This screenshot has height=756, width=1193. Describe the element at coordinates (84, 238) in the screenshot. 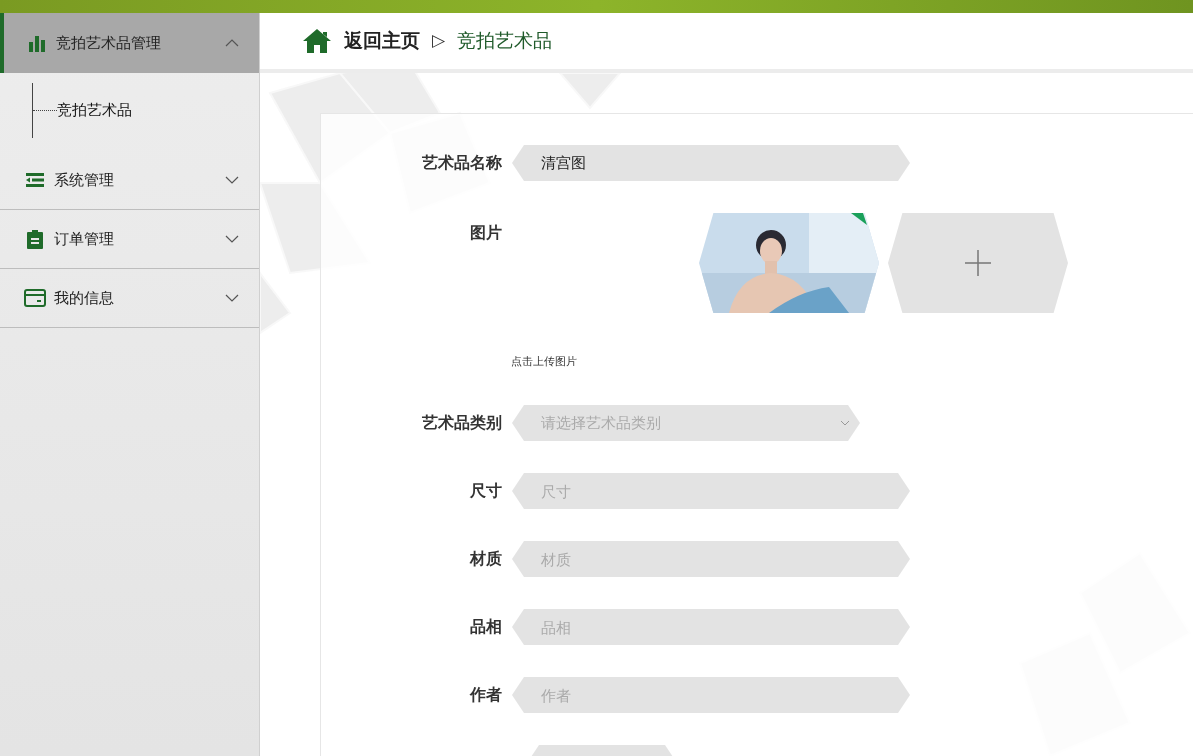

I see `menu-label: 订单管理` at that location.